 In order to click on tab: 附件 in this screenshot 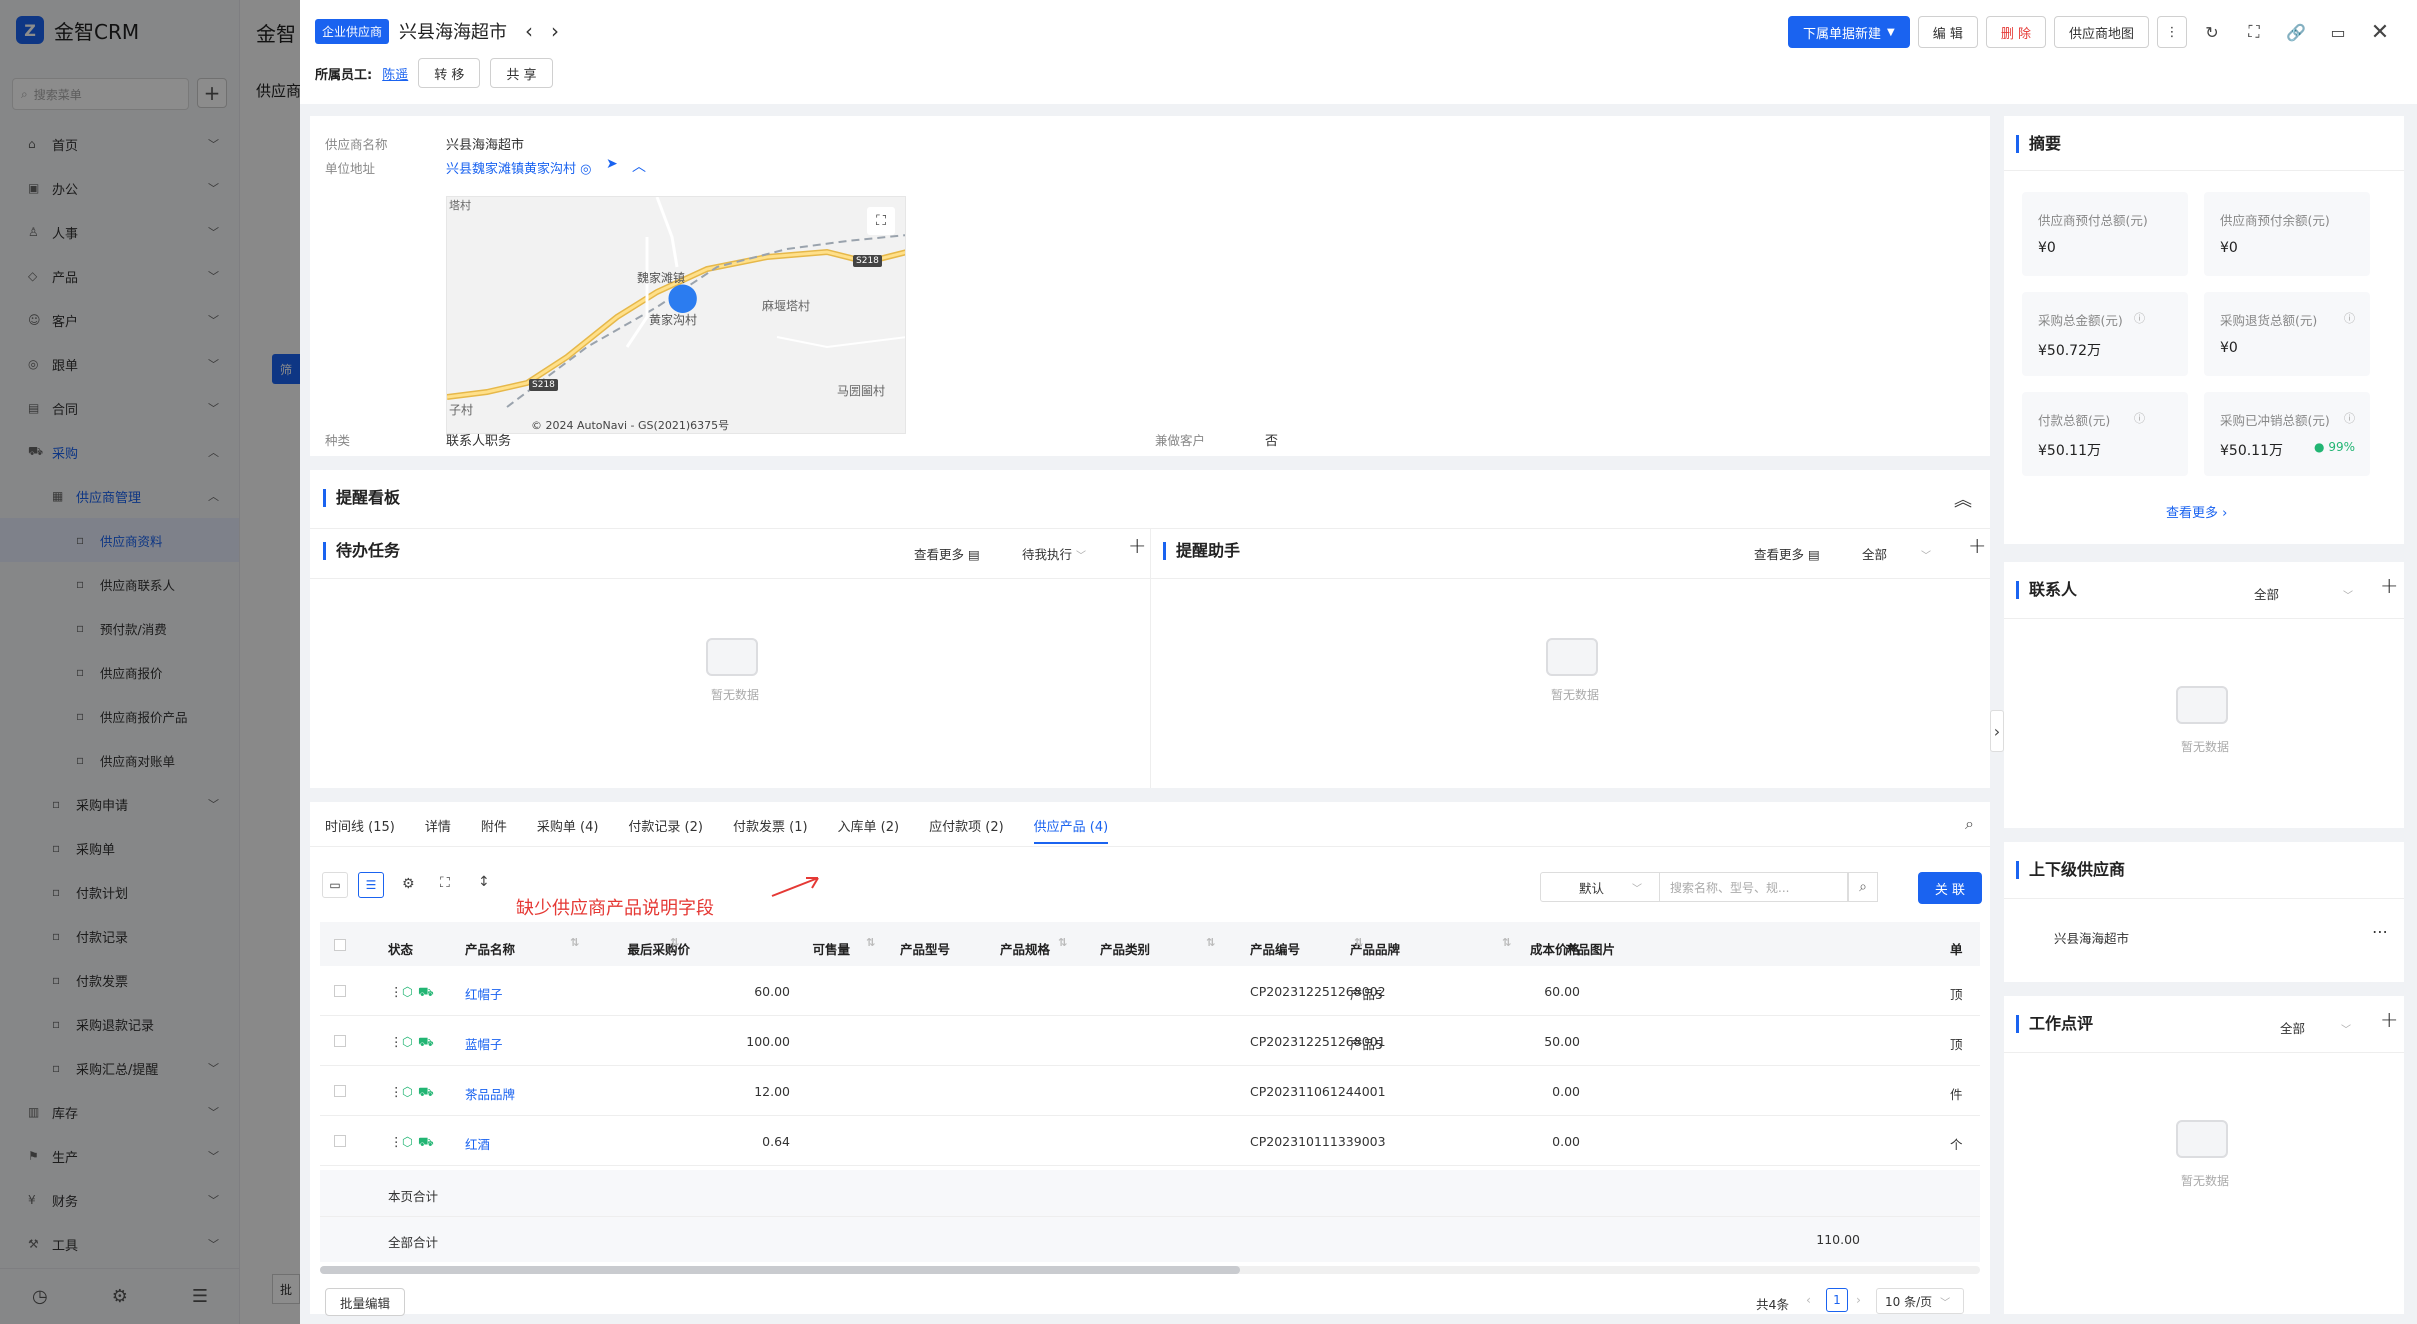, I will do `click(494, 825)`.